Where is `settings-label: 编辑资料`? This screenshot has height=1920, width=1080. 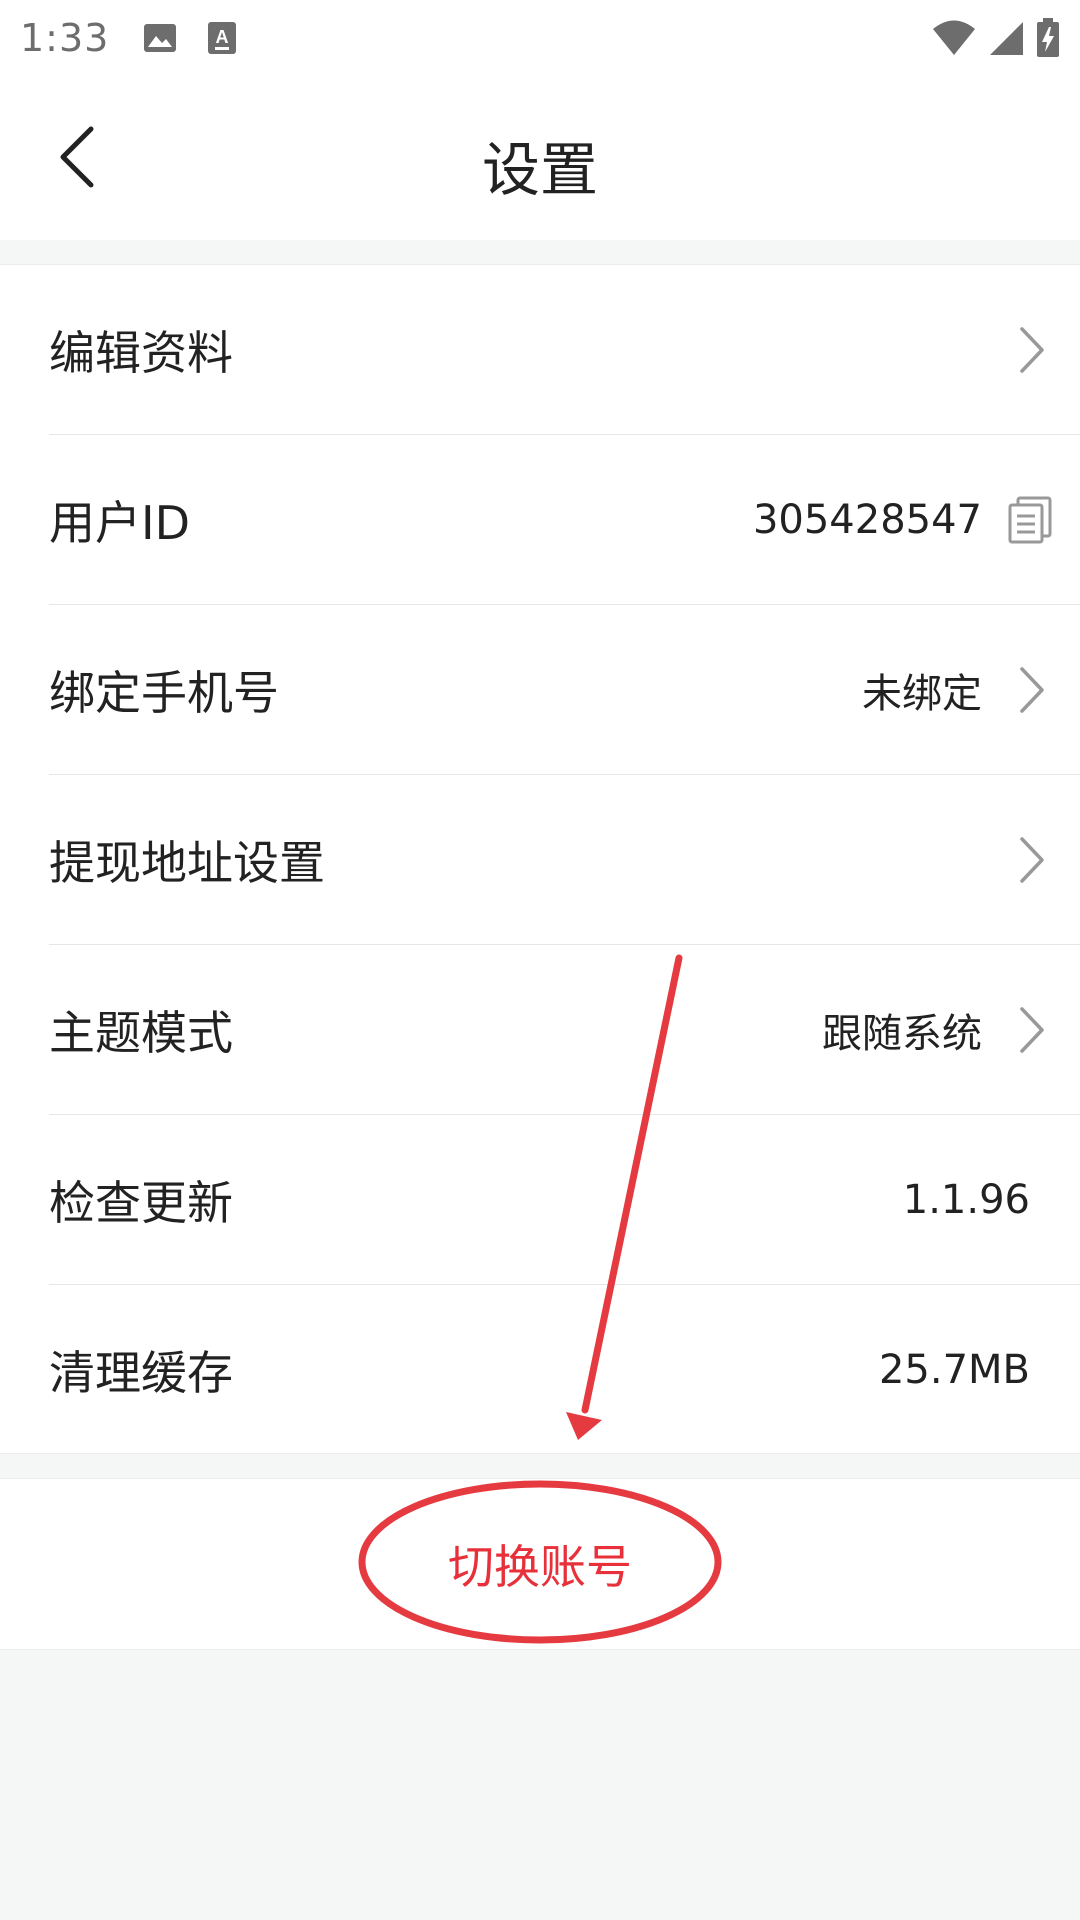 settings-label: 编辑资料 is located at coordinates (141, 352).